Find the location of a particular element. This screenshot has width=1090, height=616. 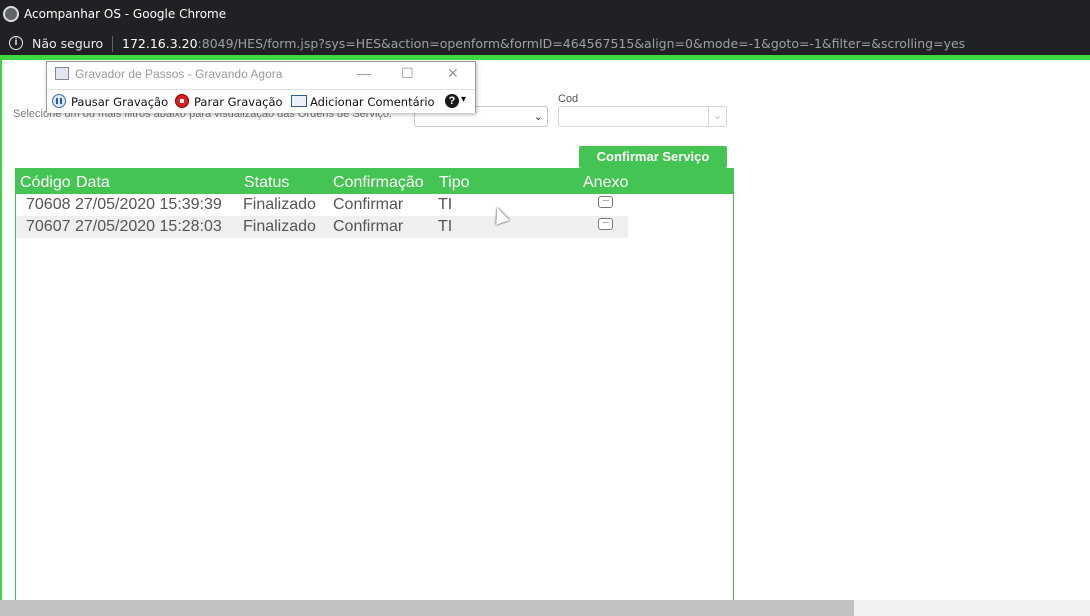

comment-label: Adicionar Comentário is located at coordinates (372, 102).